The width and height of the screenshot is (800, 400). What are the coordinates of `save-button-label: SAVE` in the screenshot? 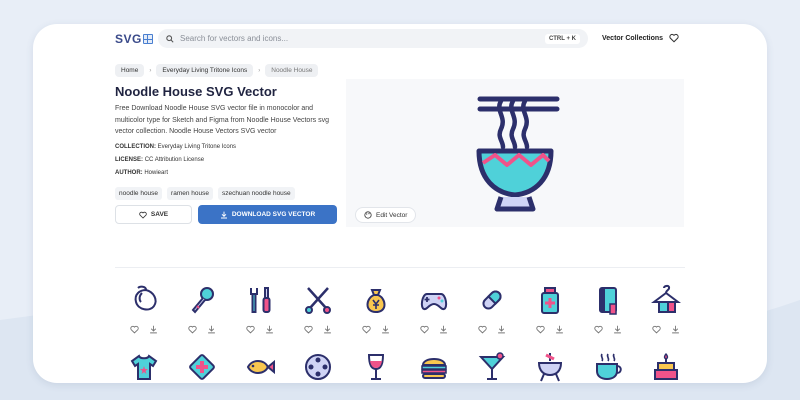 It's located at (159, 214).